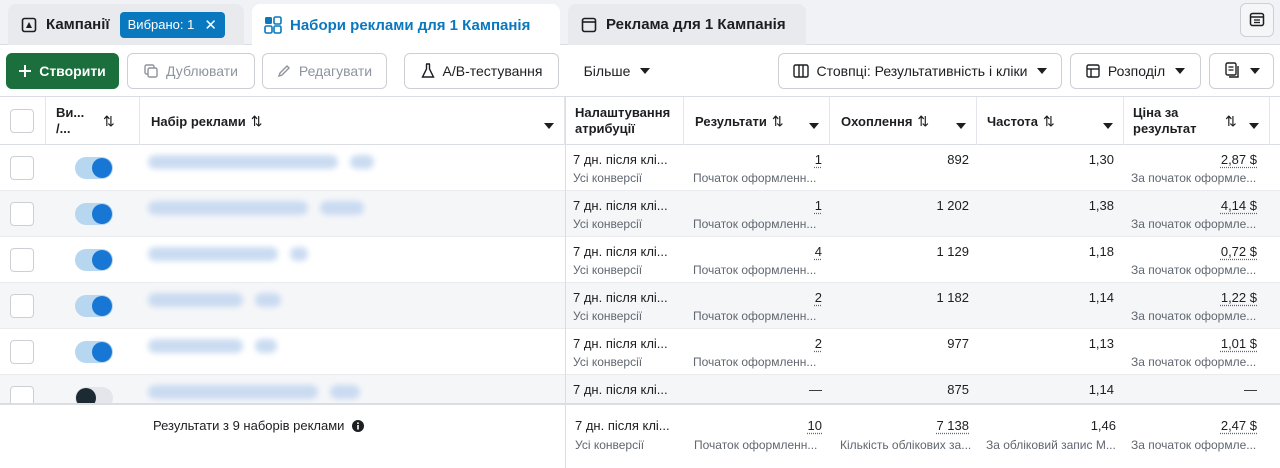 This screenshot has height=468, width=1280. Describe the element at coordinates (1193, 389) in the screenshot. I see `cost-value: —` at that location.